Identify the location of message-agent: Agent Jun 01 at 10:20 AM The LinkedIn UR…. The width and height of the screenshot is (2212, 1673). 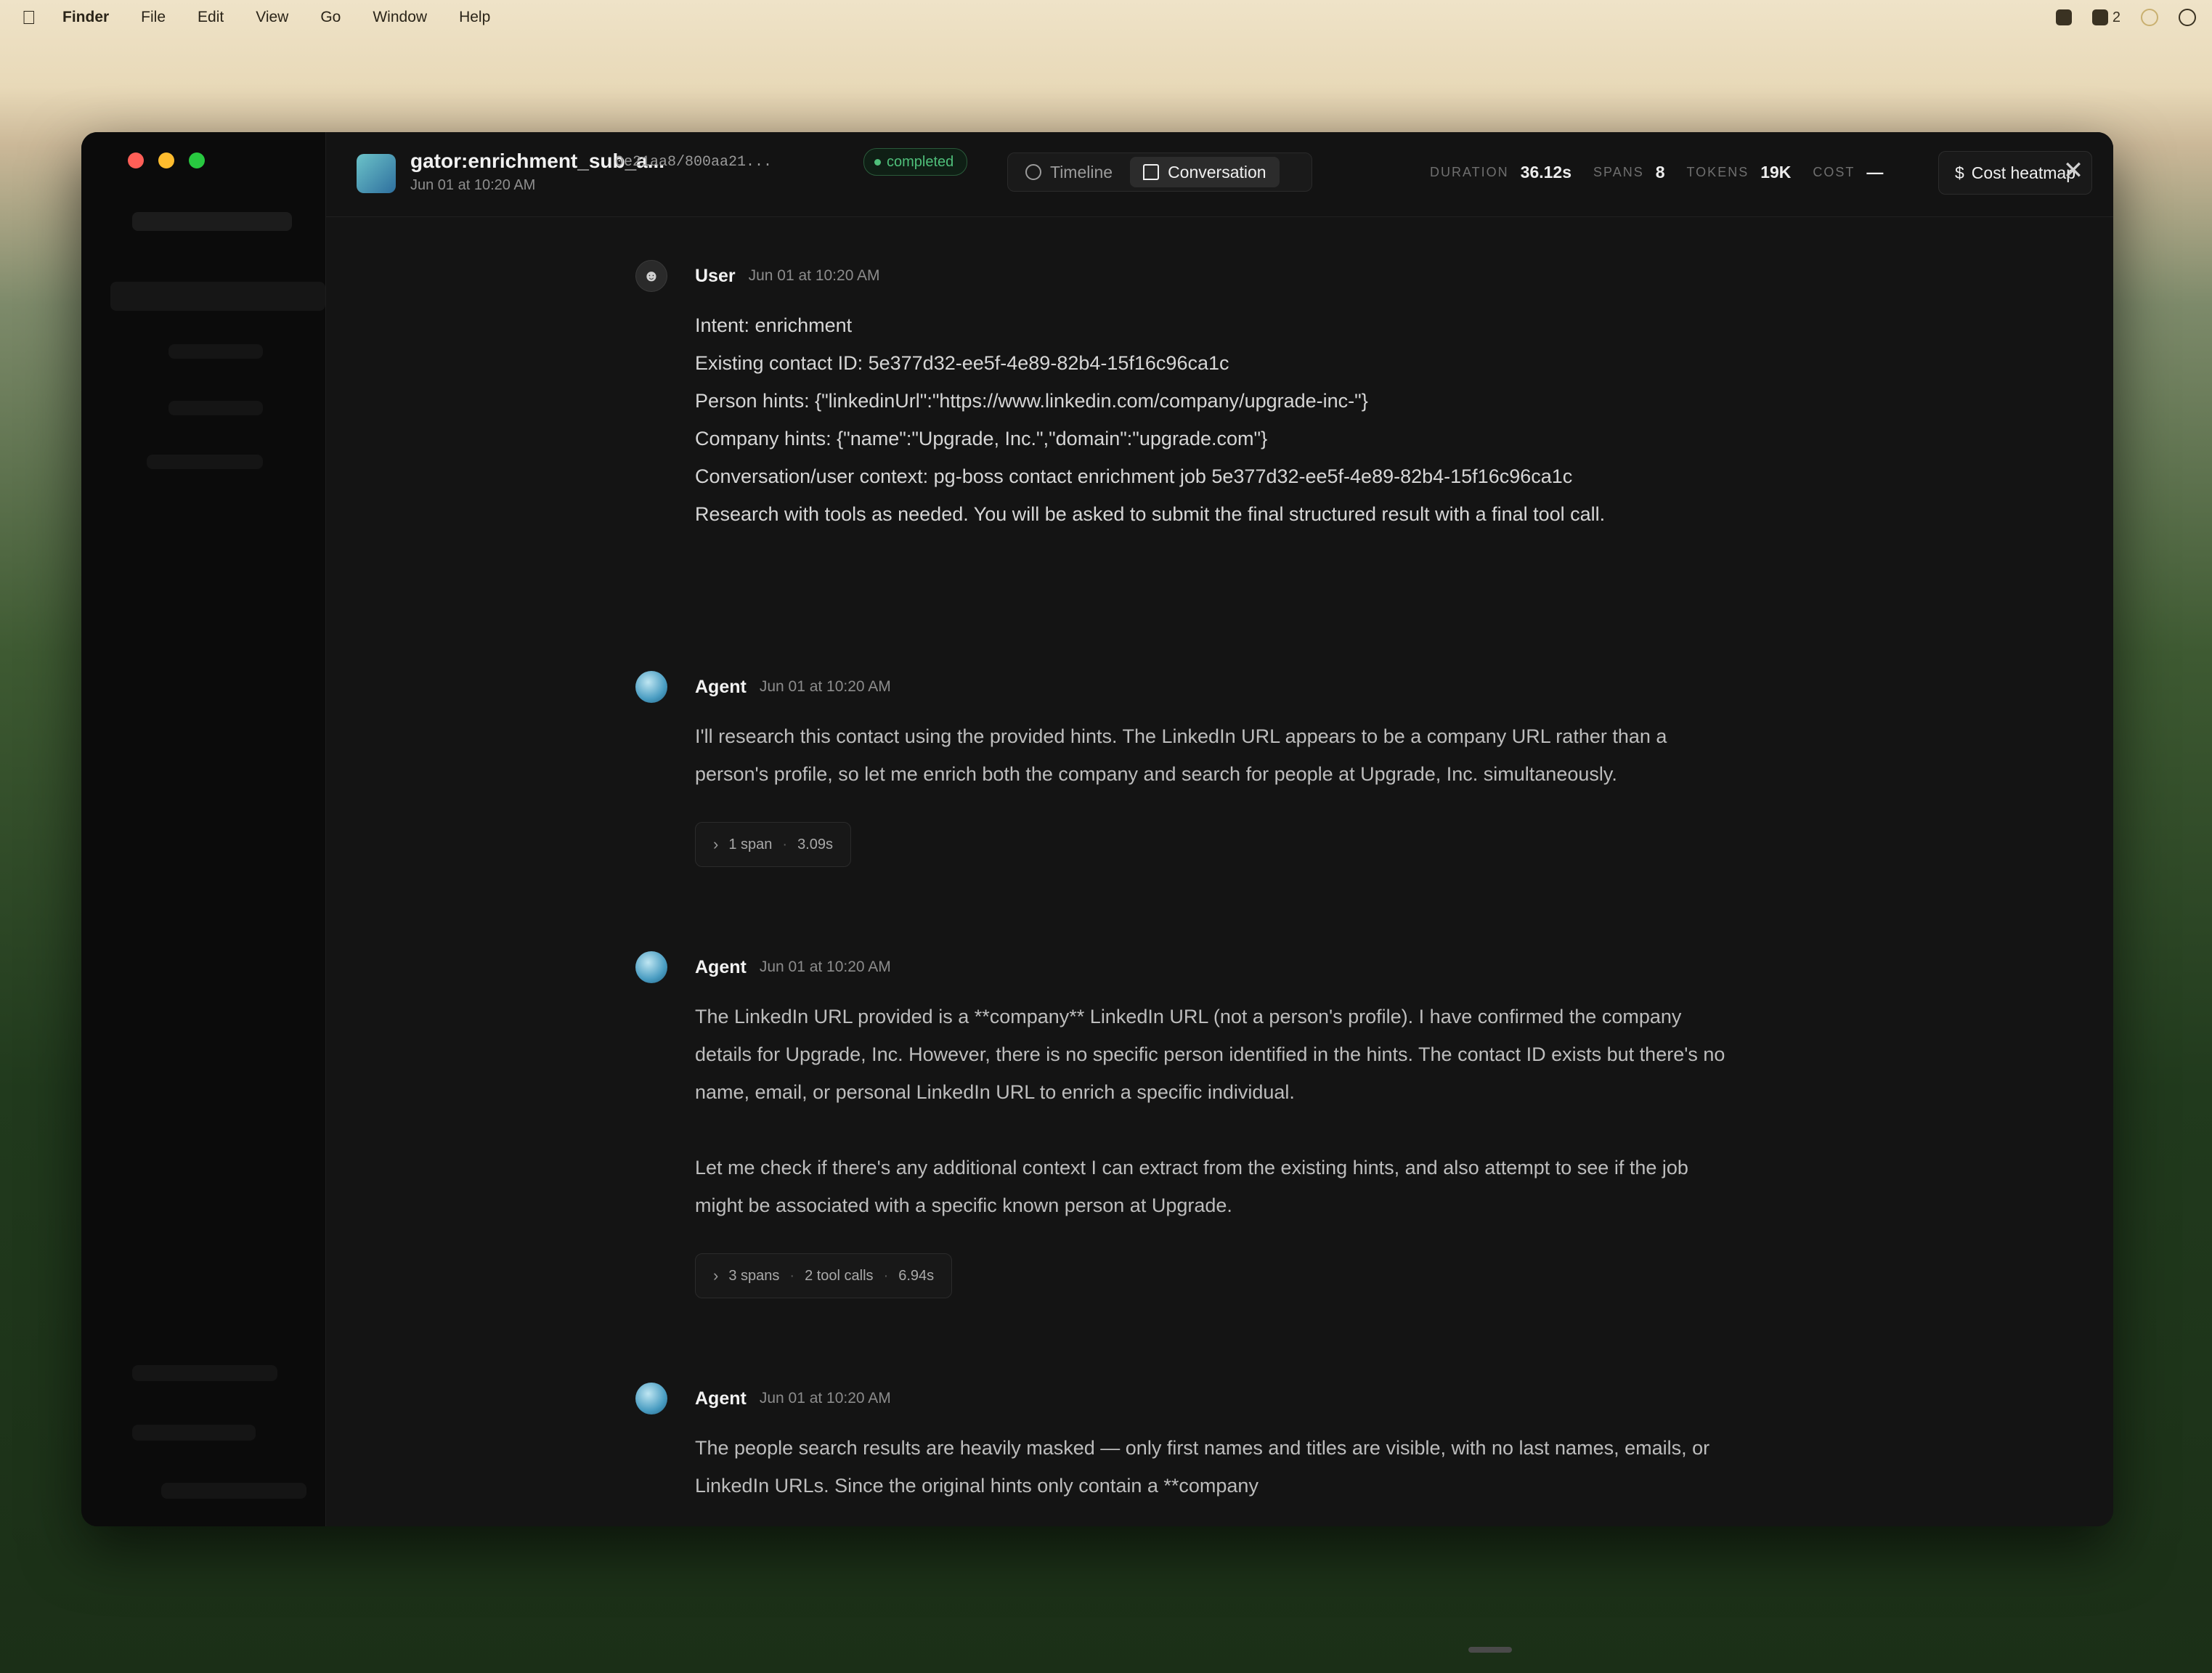
(1180, 1124).